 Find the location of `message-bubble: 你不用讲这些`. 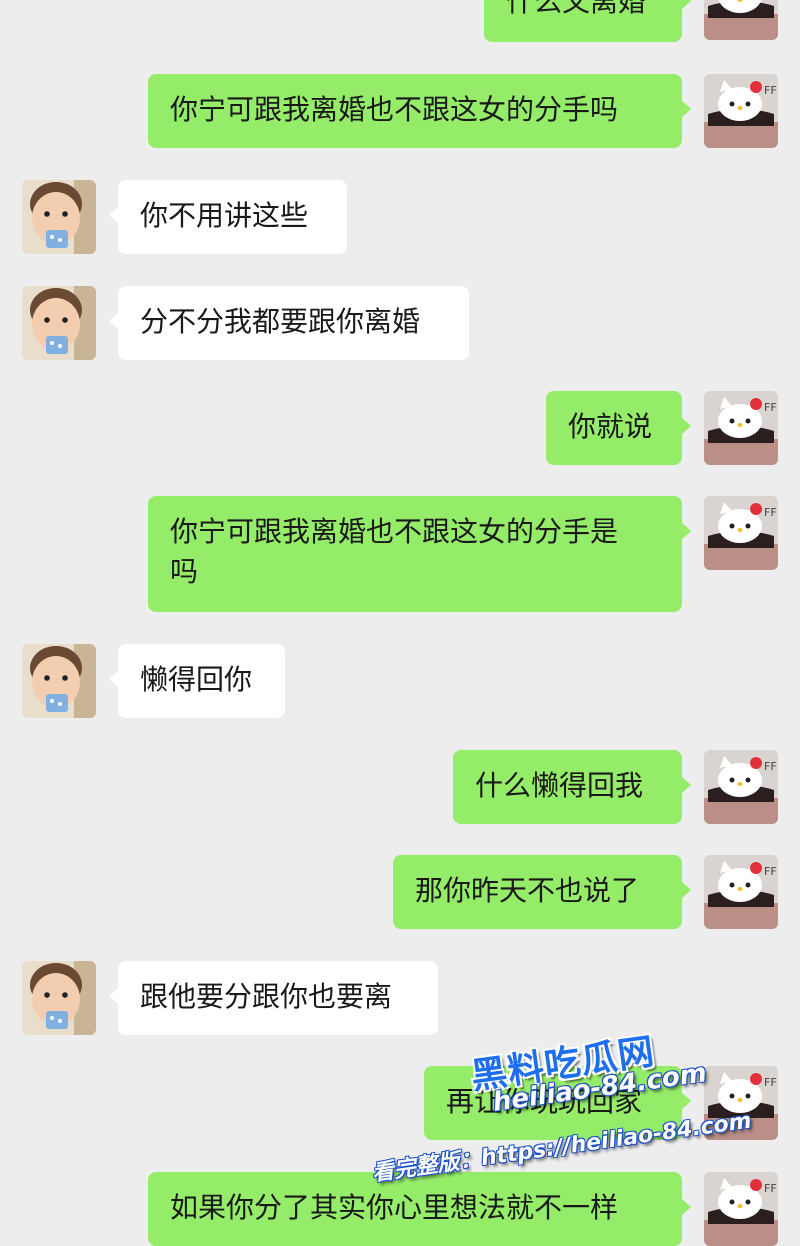

message-bubble: 你不用讲这些 is located at coordinates (228, 217).